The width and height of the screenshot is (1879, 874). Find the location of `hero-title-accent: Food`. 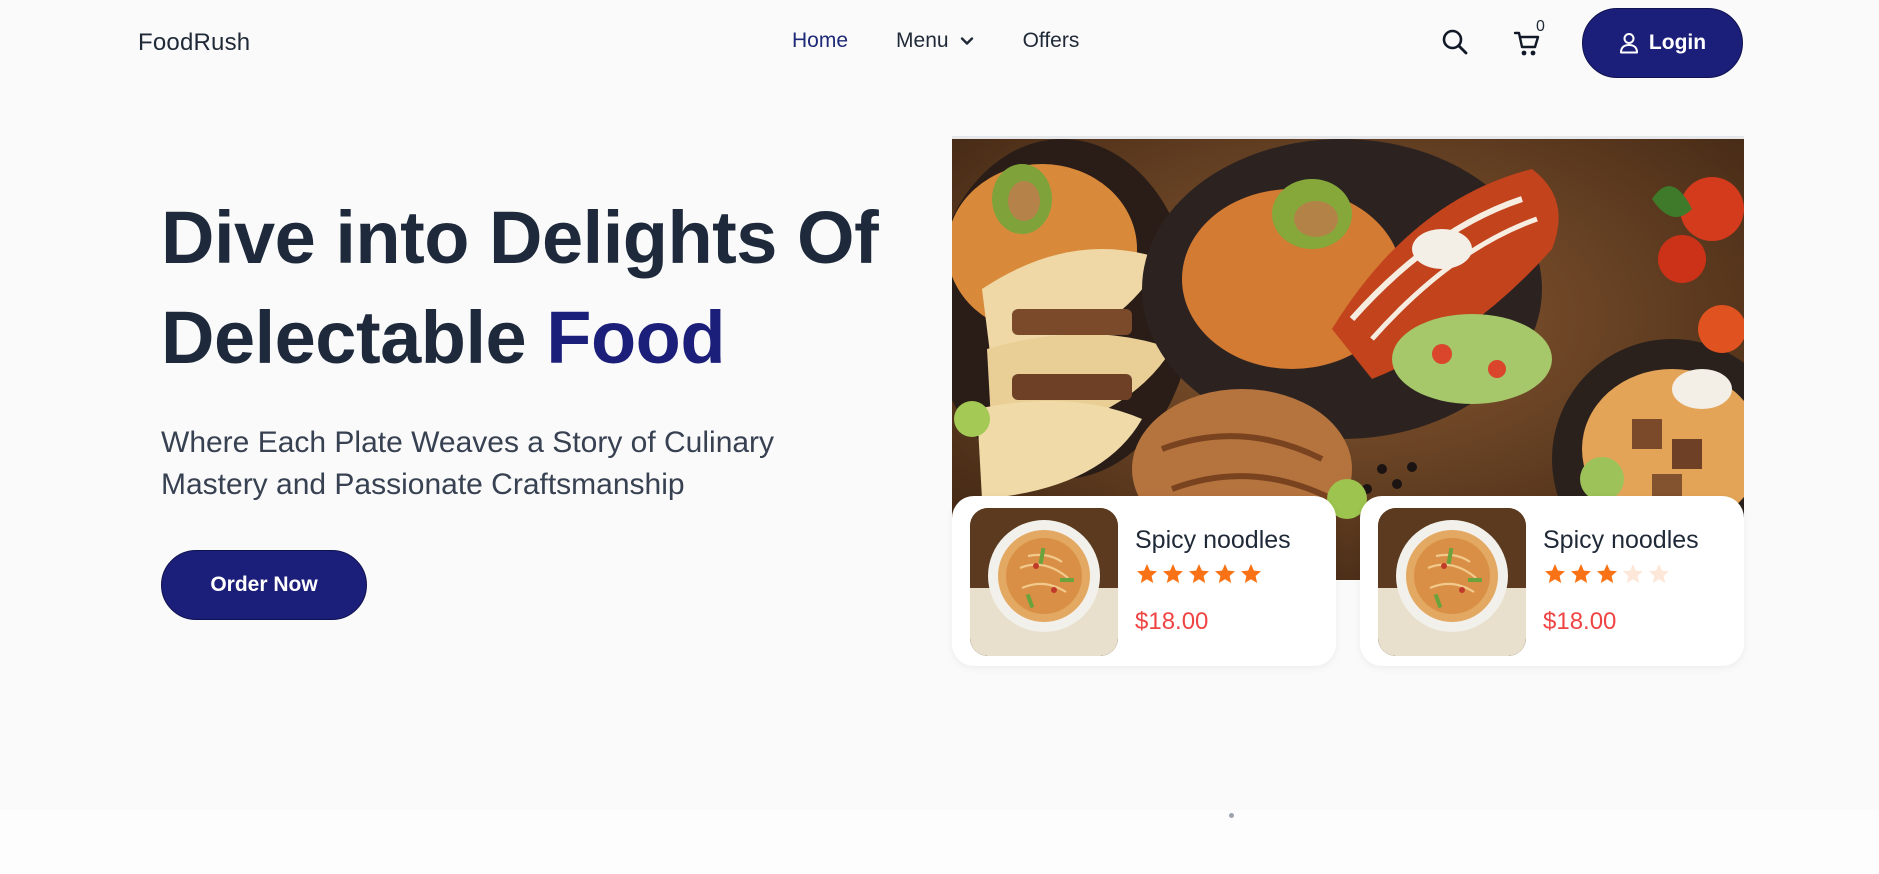

hero-title-accent: Food is located at coordinates (636, 337).